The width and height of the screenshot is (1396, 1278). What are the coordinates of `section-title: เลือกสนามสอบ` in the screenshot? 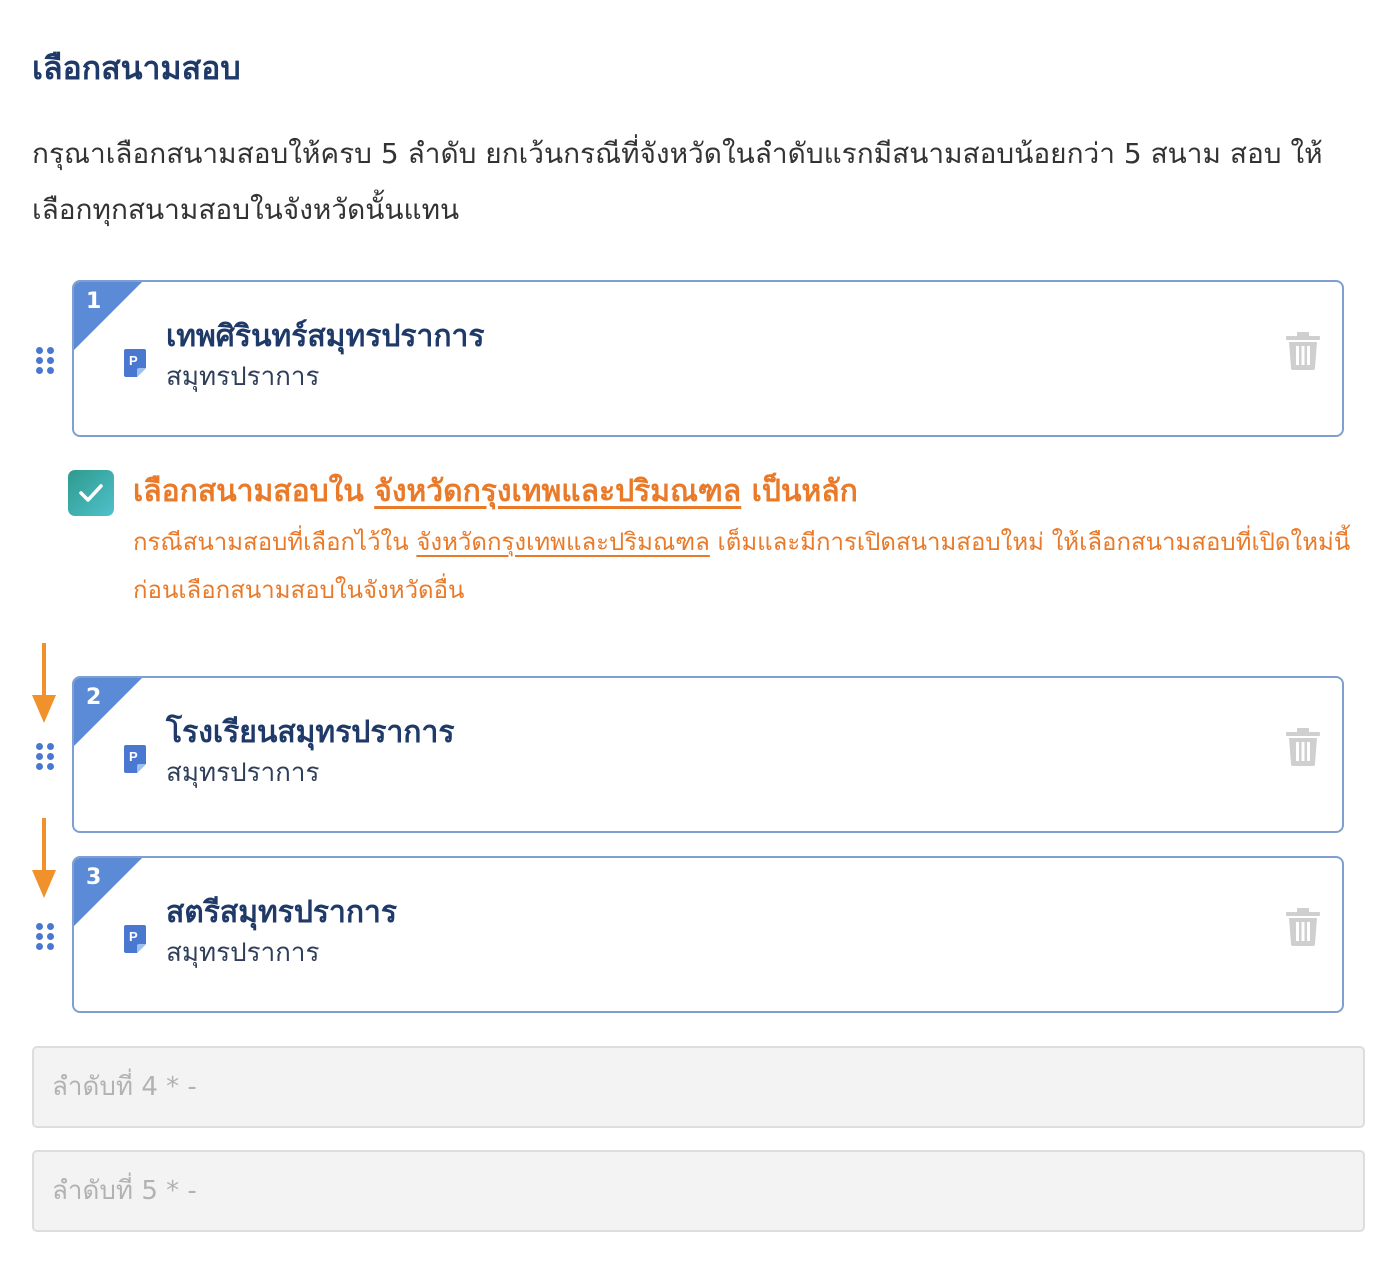 It's located at (136, 68).